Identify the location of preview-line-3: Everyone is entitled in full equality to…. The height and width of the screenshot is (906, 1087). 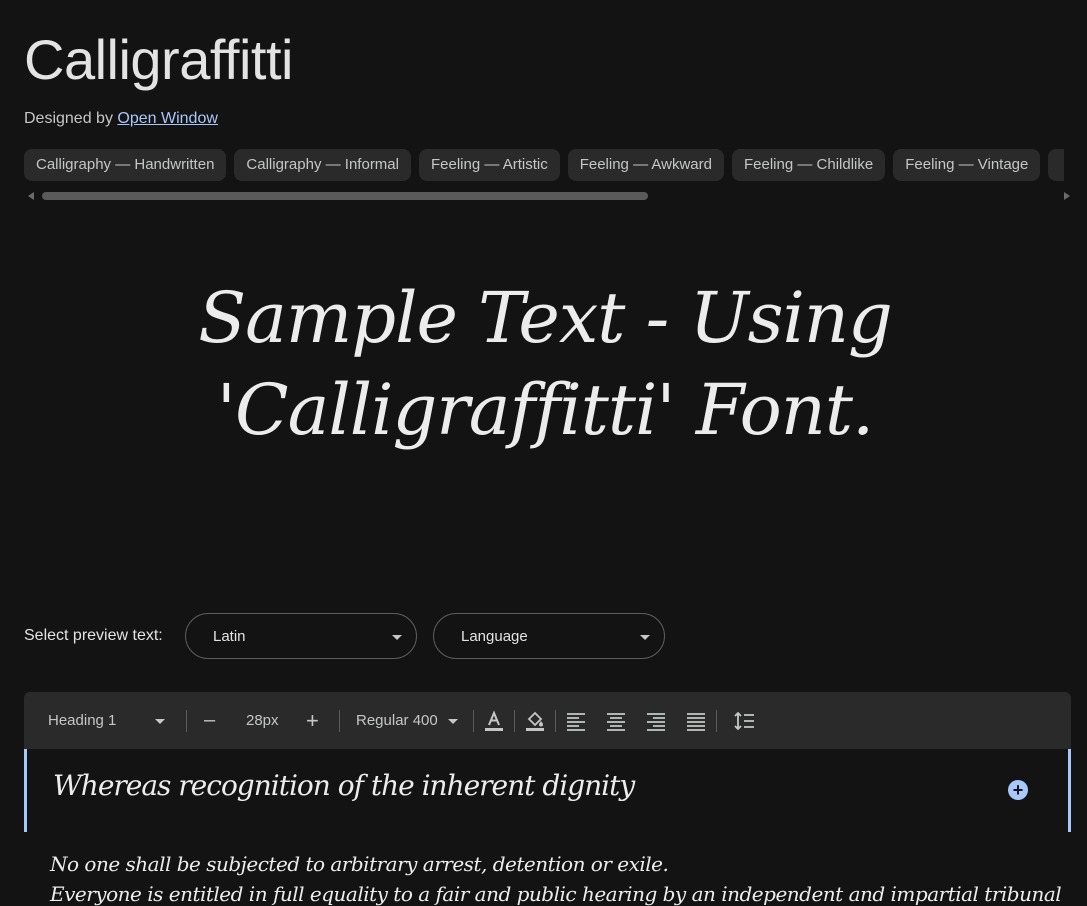
(556, 894).